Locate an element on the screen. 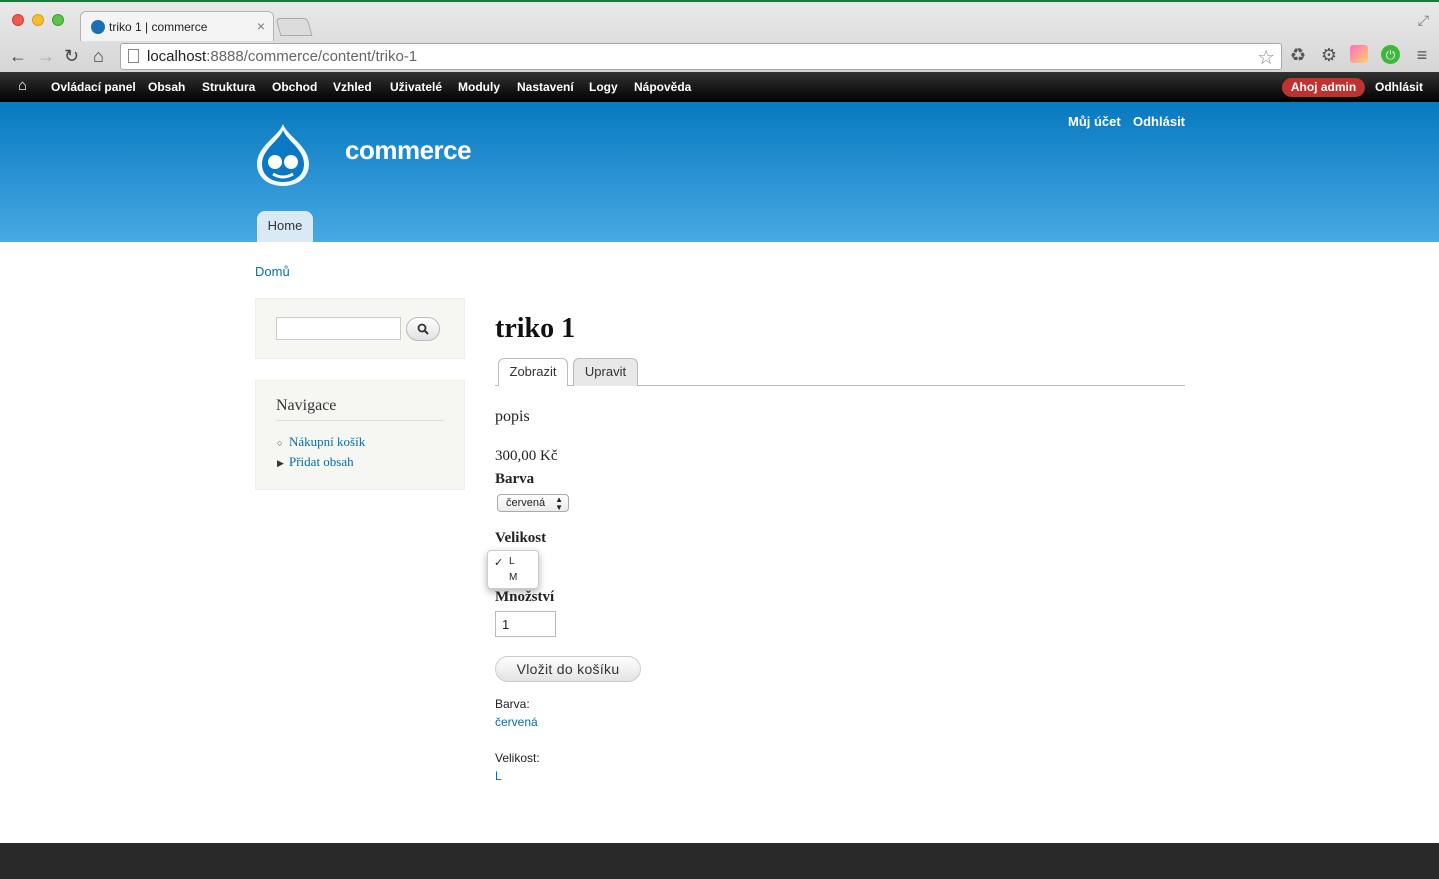 Image resolution: width=1439 pixels, height=879 pixels. page-icon is located at coordinates (133, 56).